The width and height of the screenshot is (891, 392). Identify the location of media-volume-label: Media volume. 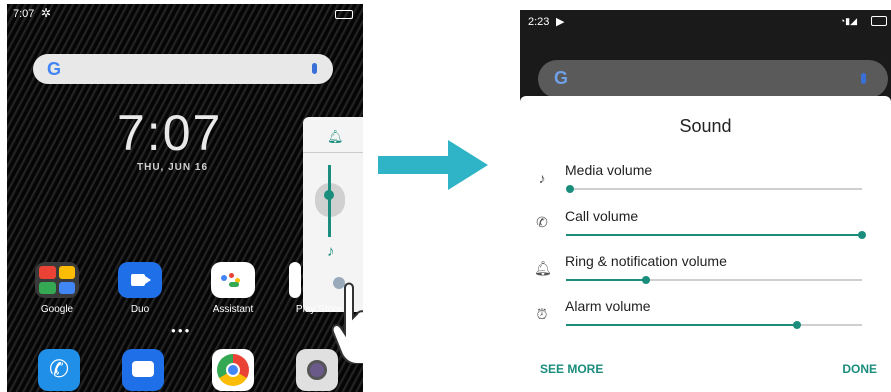
(609, 170).